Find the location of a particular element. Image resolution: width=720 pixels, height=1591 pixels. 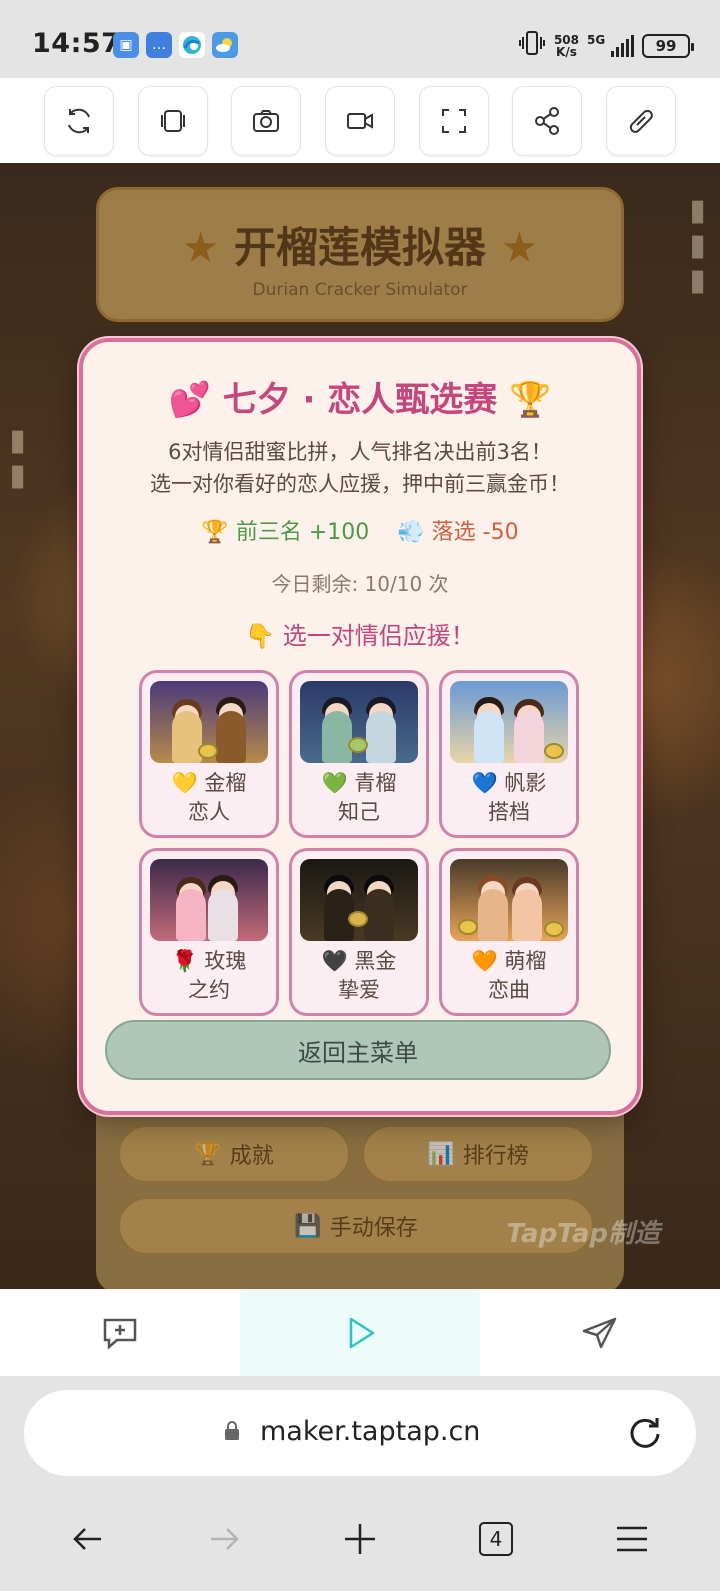

couple-name: 💛 金榴 恋人 is located at coordinates (209, 797).